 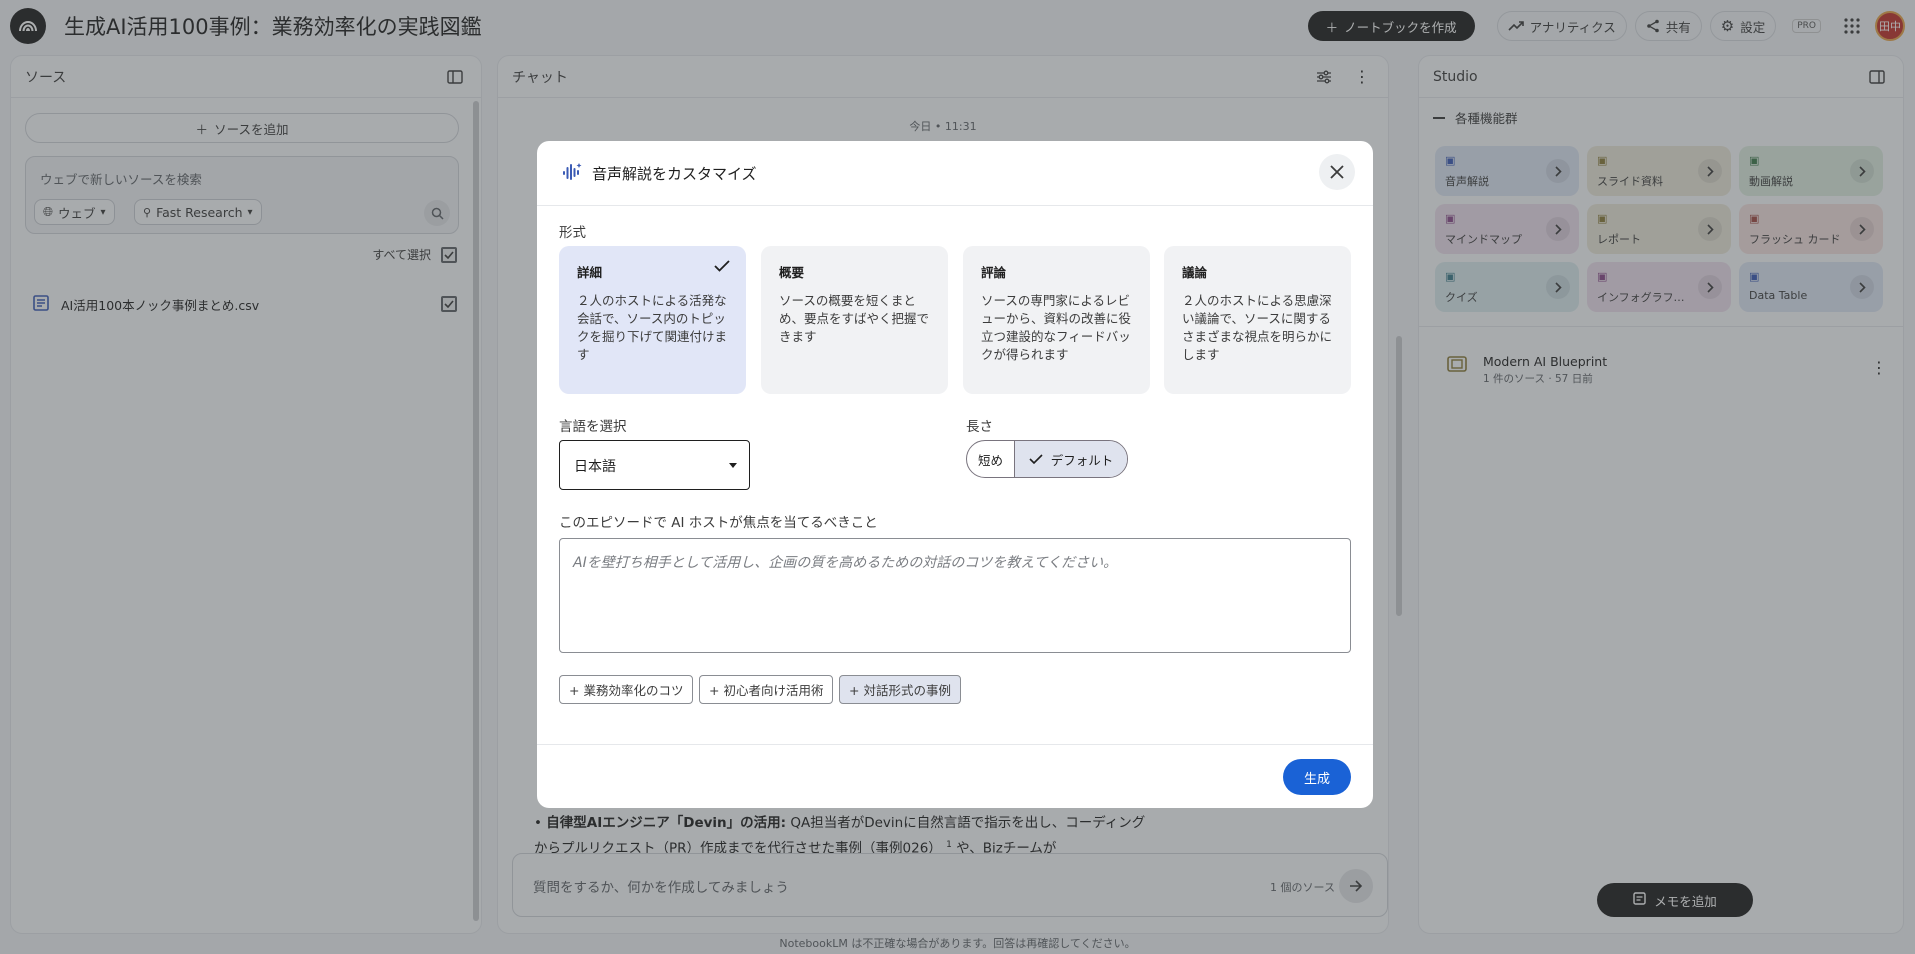 I want to click on dialog-title: 音声解説をカスタマイズ, so click(x=674, y=174).